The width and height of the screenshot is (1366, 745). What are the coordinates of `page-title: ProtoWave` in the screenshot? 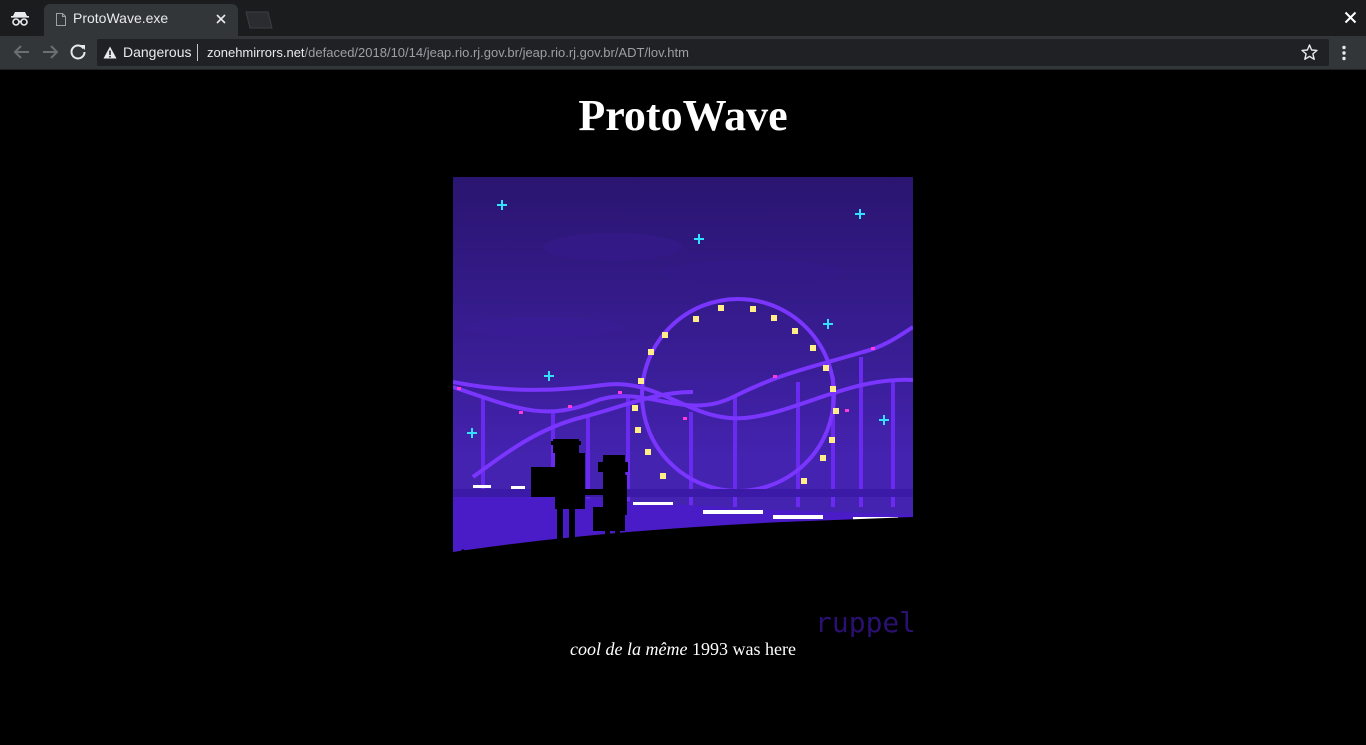 It's located at (683, 115).